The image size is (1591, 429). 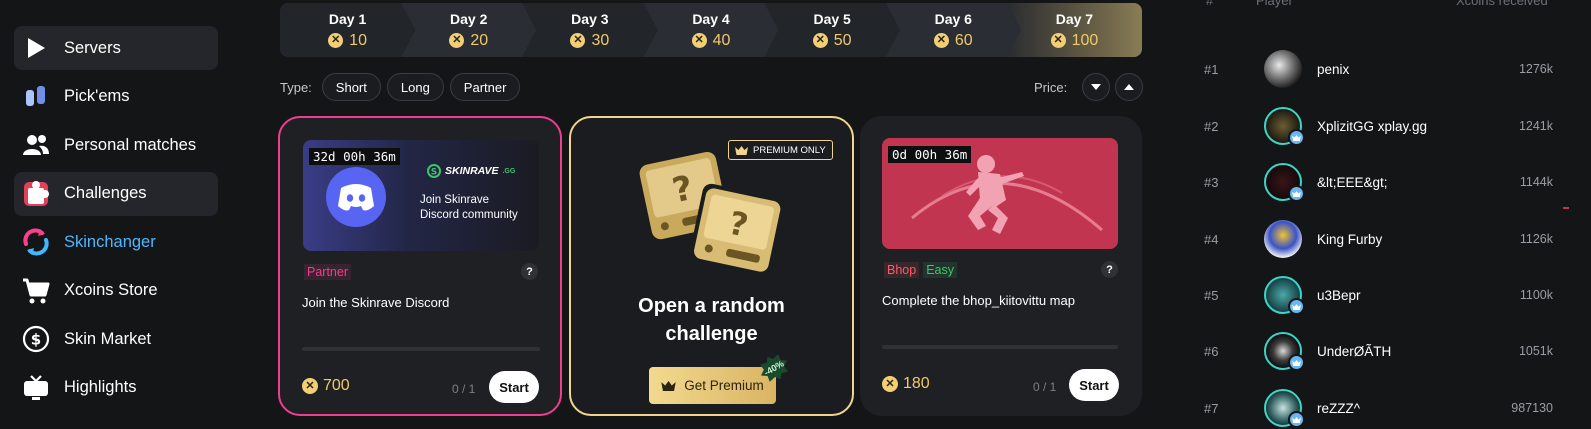 I want to click on day-7: Day 7 ✕ 100, so click(x=1074, y=30).